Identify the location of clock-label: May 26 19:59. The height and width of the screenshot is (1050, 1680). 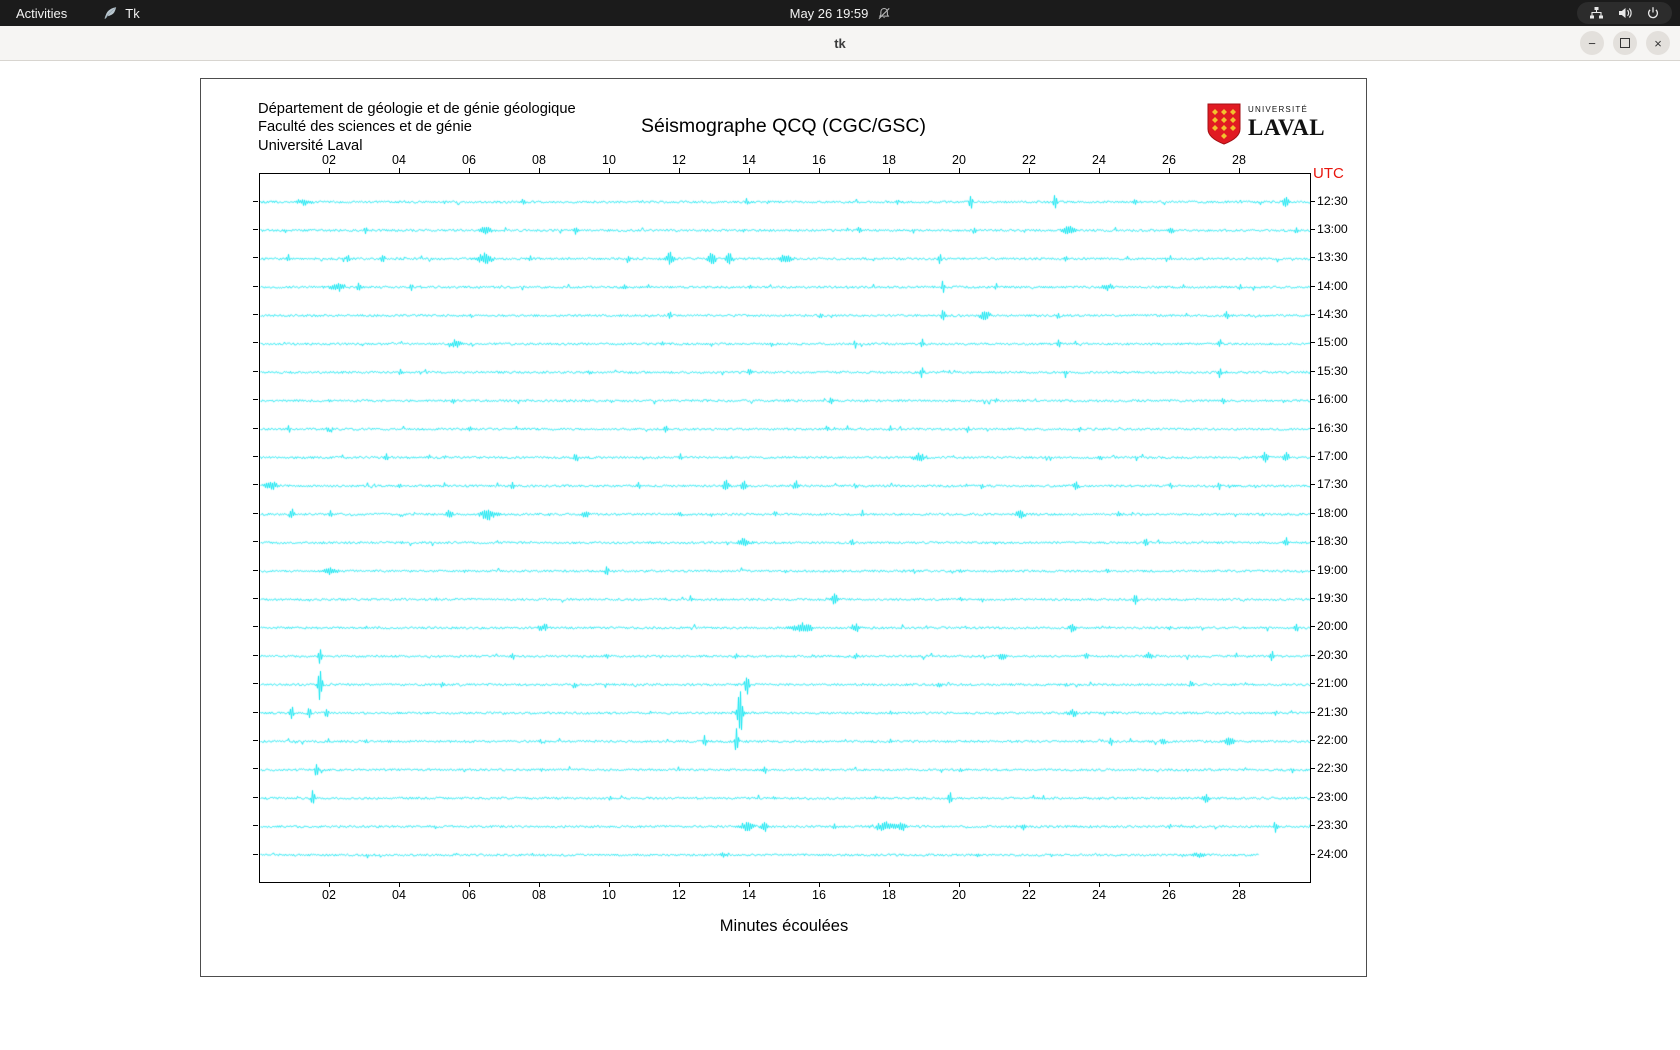
(829, 13).